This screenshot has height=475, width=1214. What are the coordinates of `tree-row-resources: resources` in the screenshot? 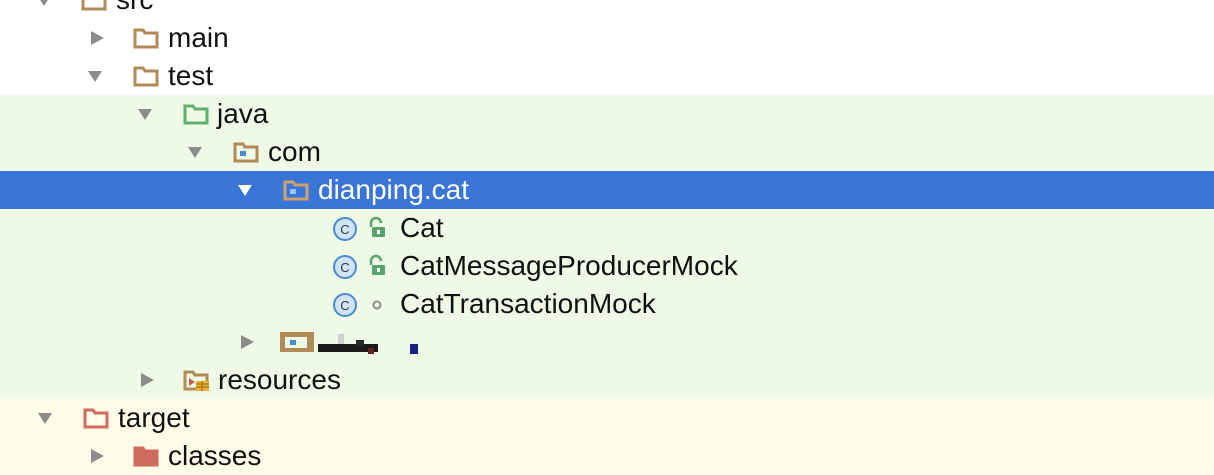 It's located at (607, 380).